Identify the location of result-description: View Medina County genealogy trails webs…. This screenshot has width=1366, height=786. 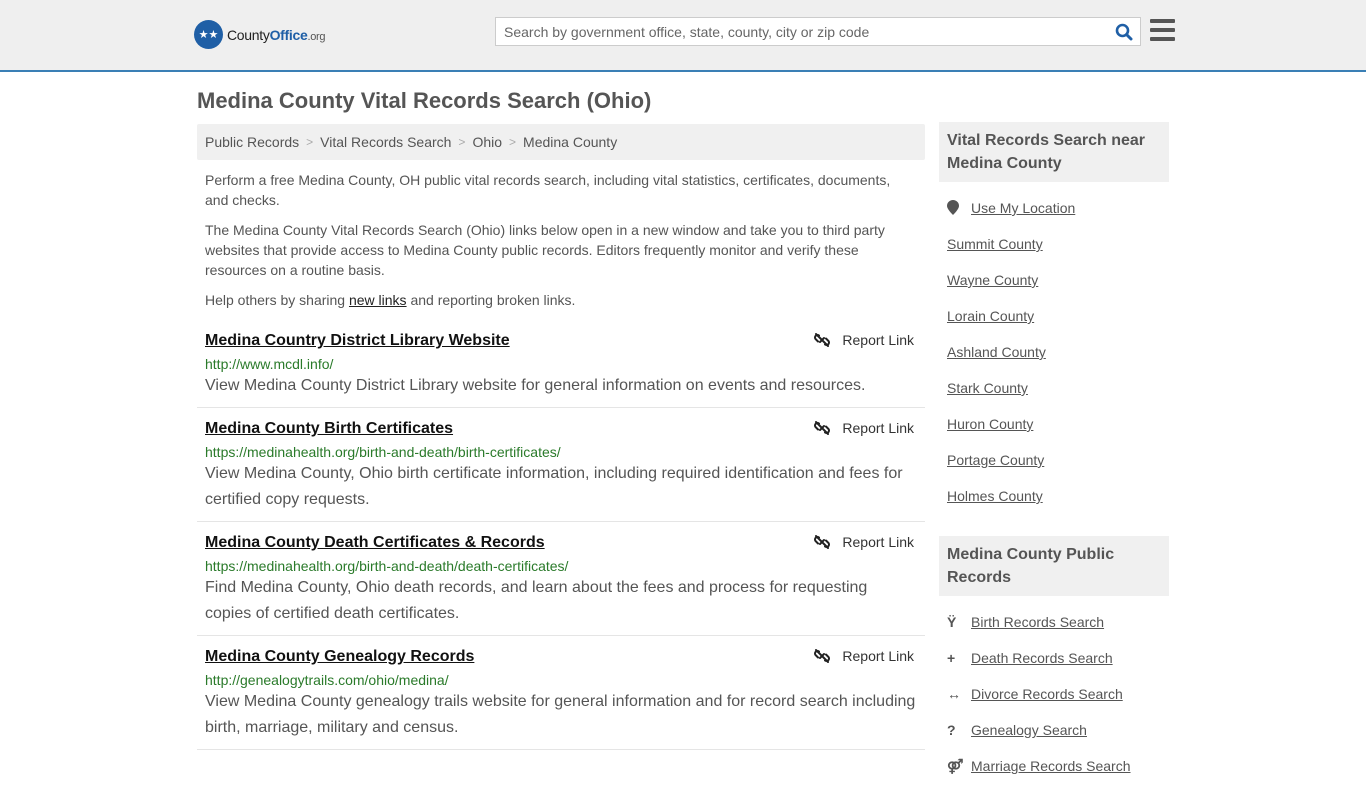
(560, 714).